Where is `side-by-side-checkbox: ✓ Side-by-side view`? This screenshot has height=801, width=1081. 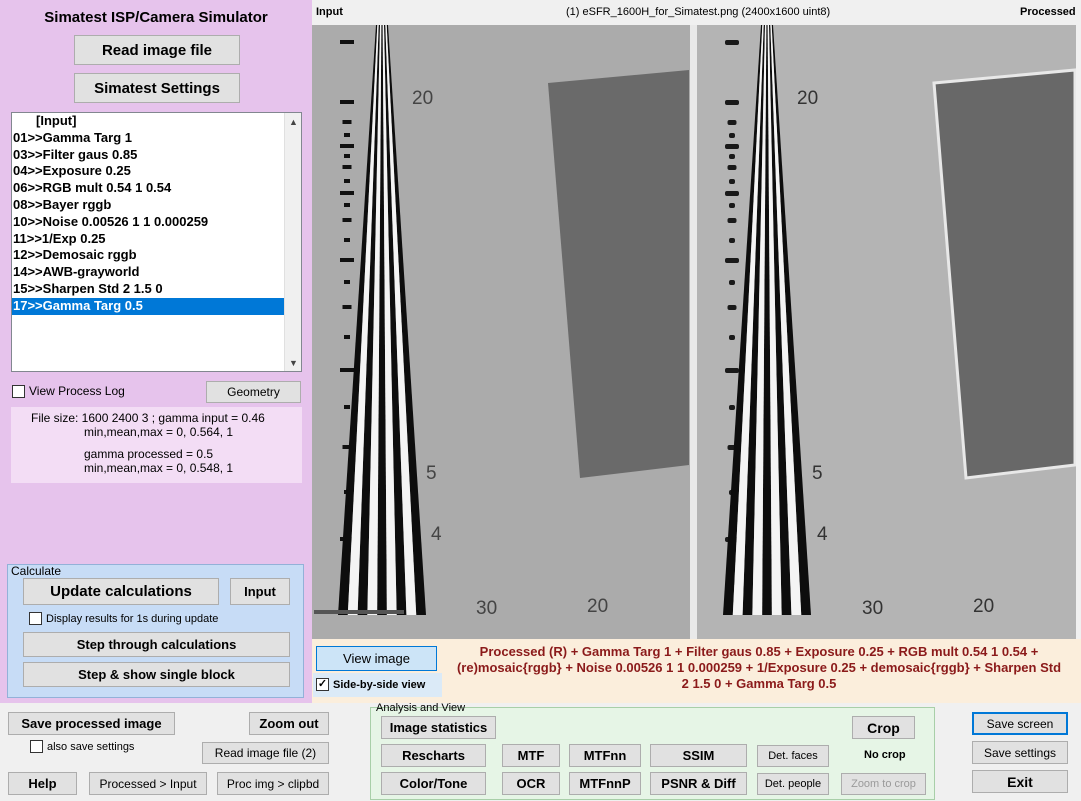
side-by-side-checkbox: ✓ Side-by-side view is located at coordinates (370, 684).